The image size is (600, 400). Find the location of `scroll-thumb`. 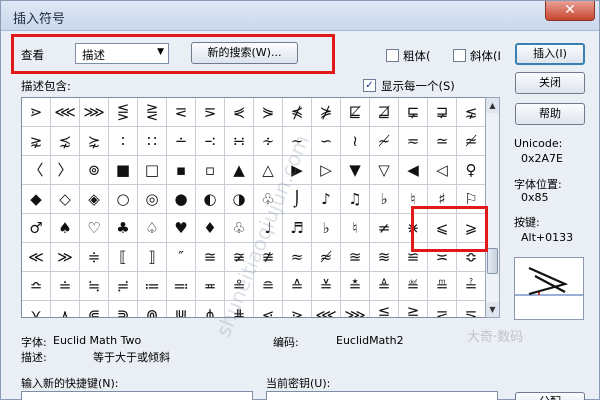

scroll-thumb is located at coordinates (492, 261).